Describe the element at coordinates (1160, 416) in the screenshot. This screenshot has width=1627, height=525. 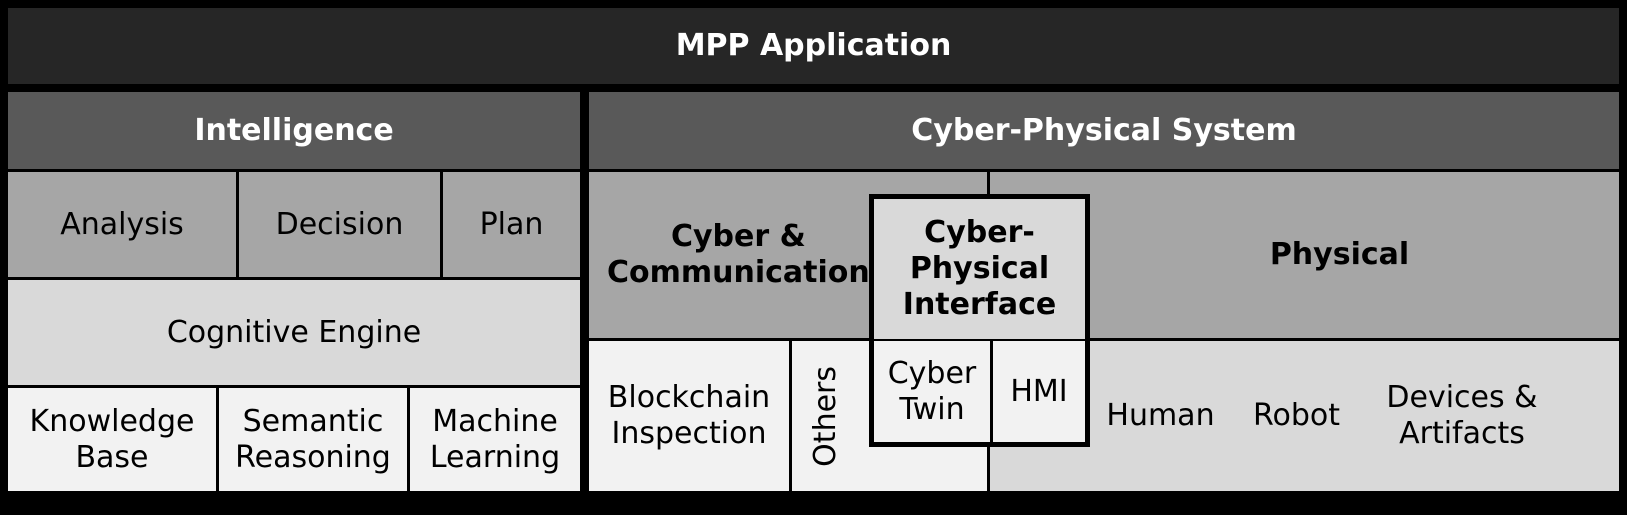
I see `human-cell: Human` at that location.